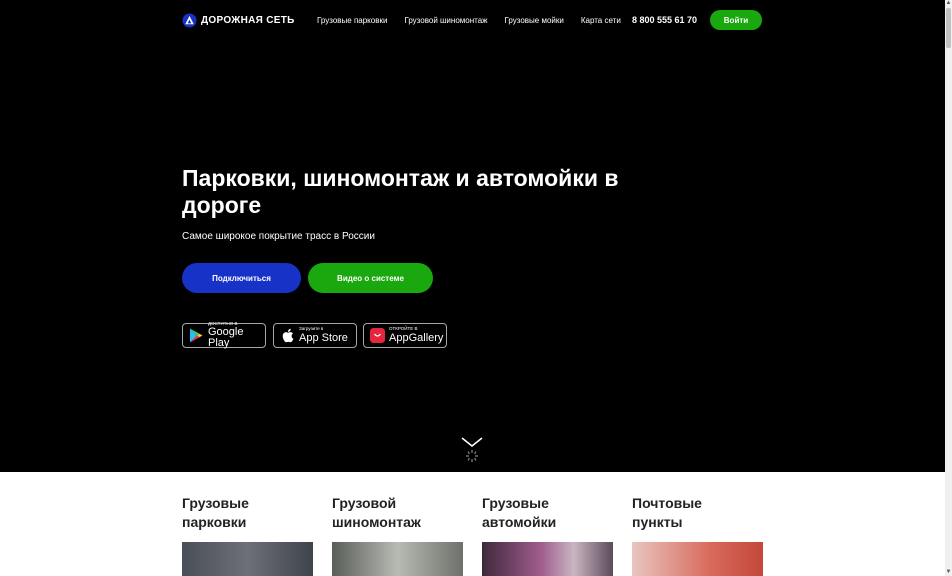  I want to click on scrollbar-track, so click(948, 288).